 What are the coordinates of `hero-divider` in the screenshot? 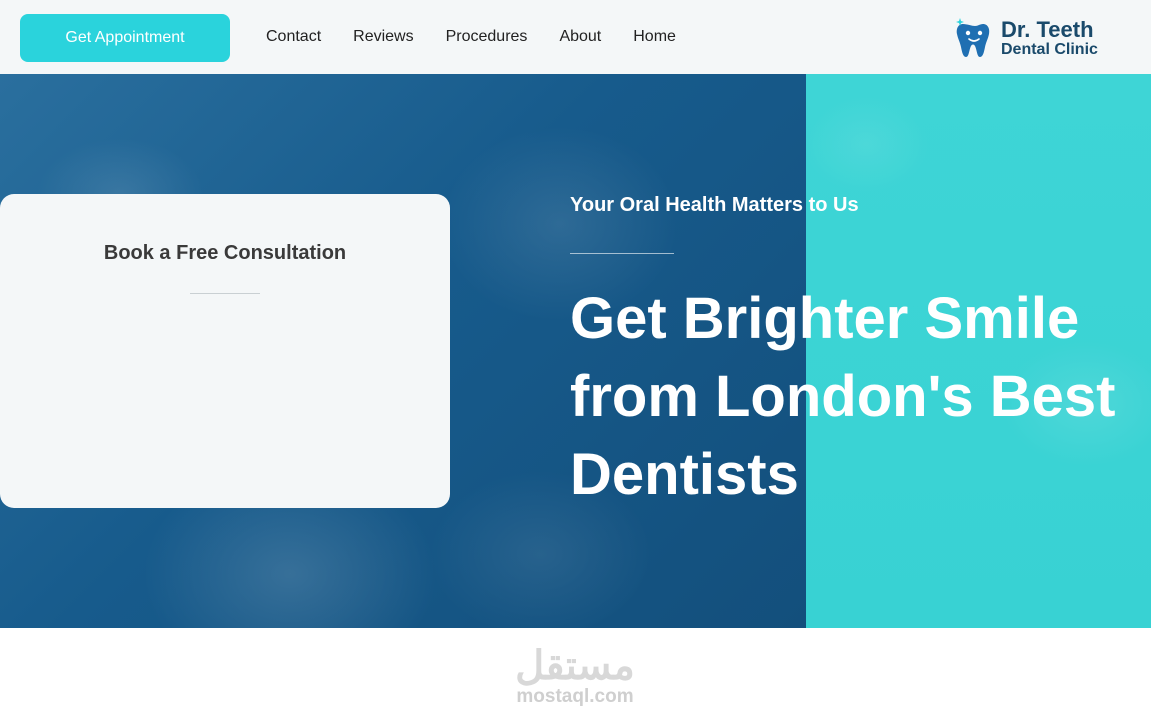 It's located at (622, 253).